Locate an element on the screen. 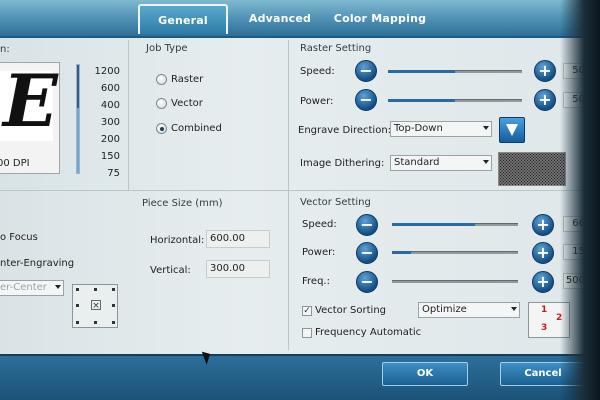 The image size is (600, 400). dpi-option: 200 is located at coordinates (105, 139).